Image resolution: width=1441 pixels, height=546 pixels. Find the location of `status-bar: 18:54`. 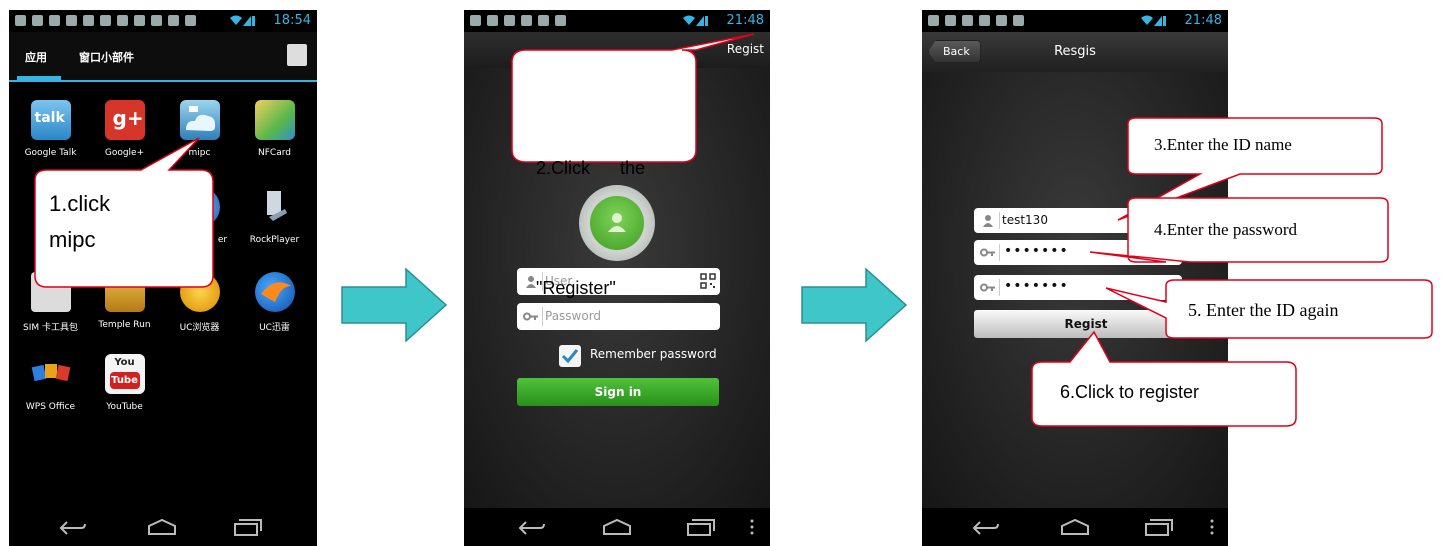

status-bar: 18:54 is located at coordinates (163, 21).